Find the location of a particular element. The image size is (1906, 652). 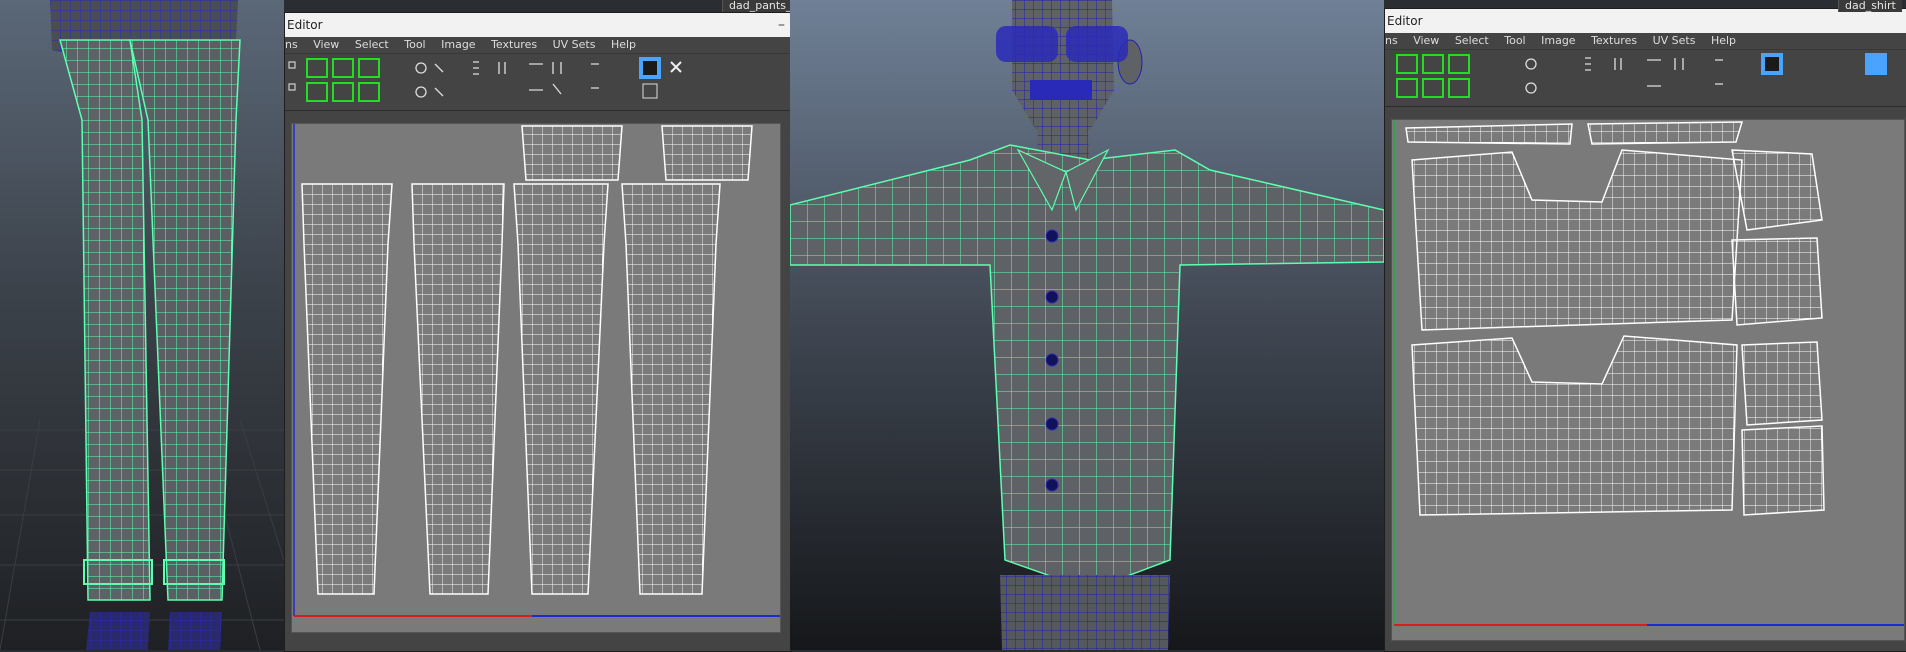

uv-toolbar-shirt is located at coordinates (1645, 78).